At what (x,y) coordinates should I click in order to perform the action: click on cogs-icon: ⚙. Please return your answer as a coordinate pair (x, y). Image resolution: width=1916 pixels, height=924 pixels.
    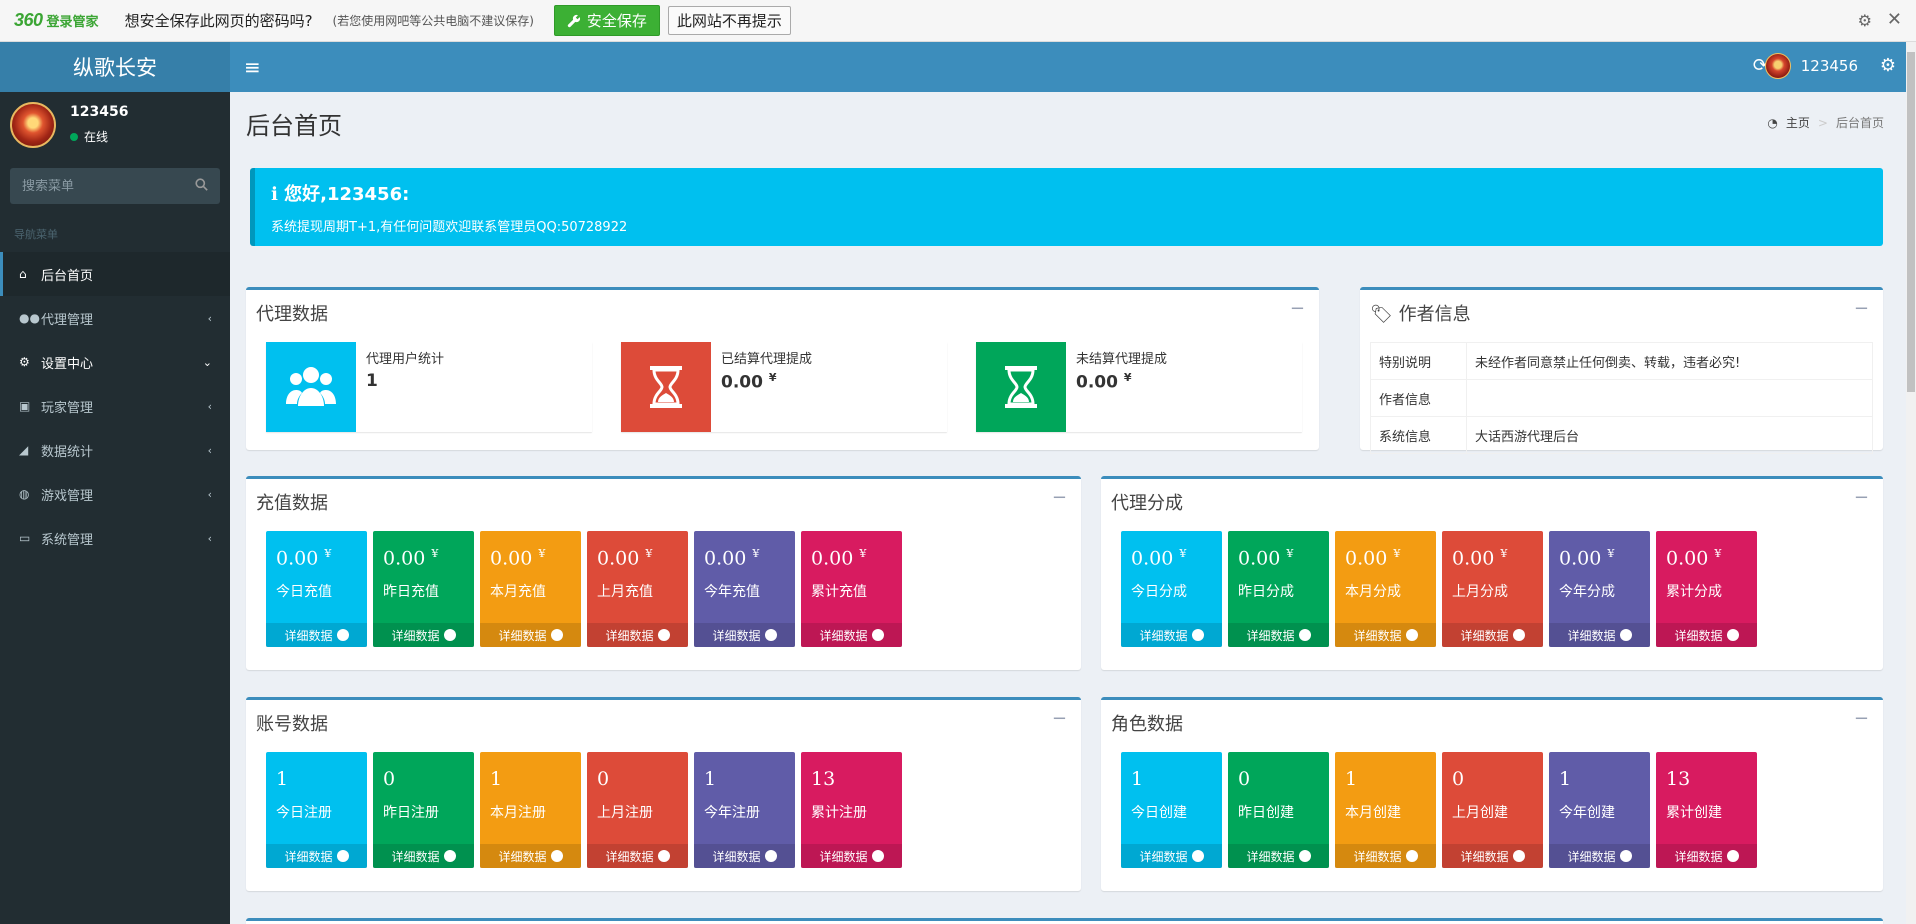
    Looking at the image, I should click on (1888, 65).